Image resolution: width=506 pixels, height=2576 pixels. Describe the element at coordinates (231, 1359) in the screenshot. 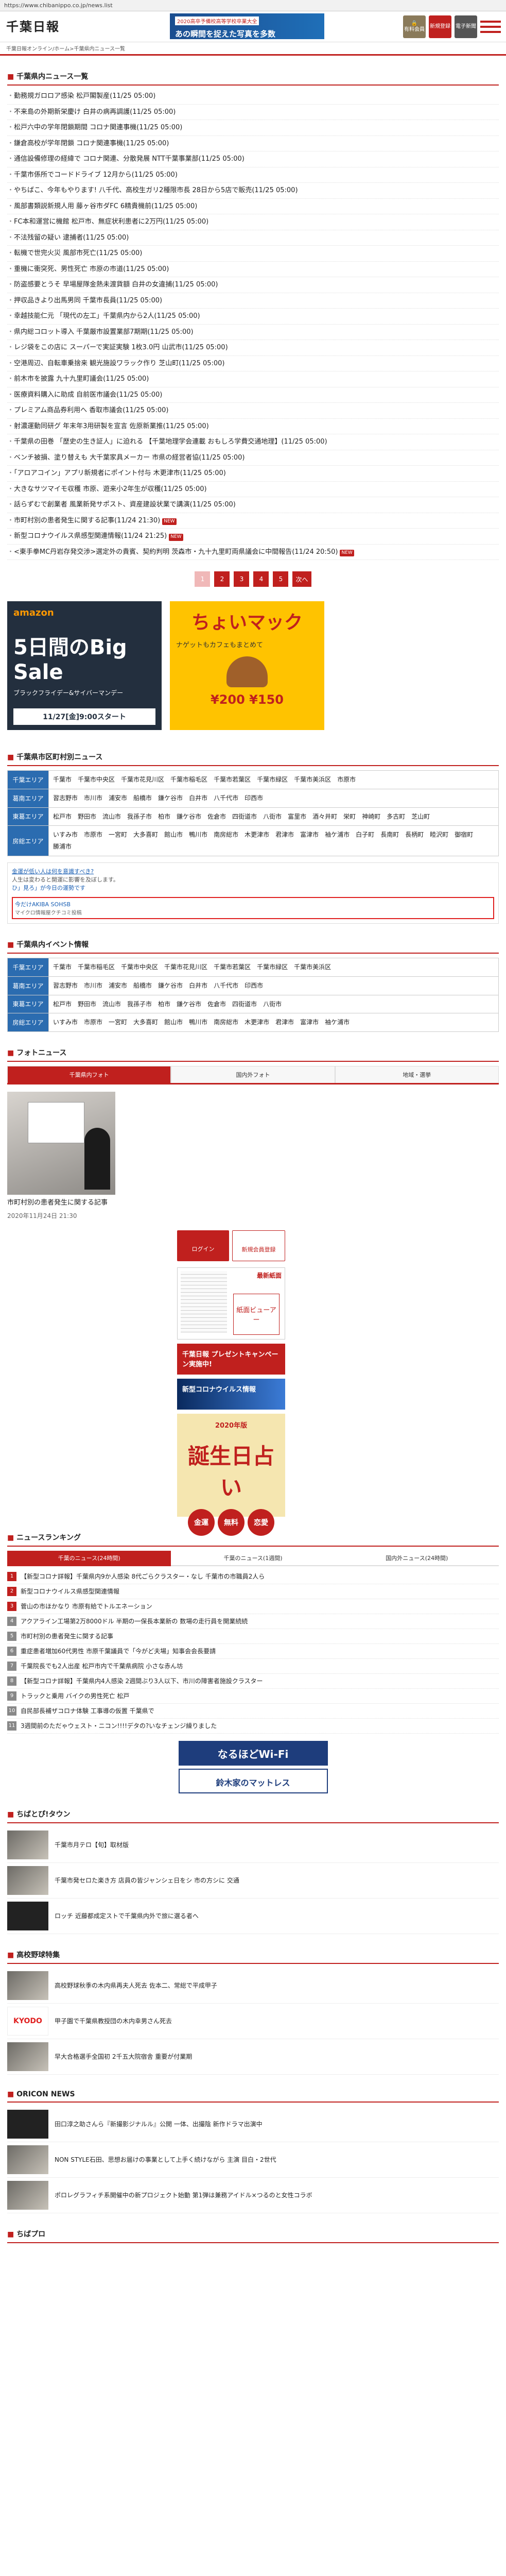

I see `campaign-banner: 千葉日報 プレゼントキャンペーン実施中!` at that location.